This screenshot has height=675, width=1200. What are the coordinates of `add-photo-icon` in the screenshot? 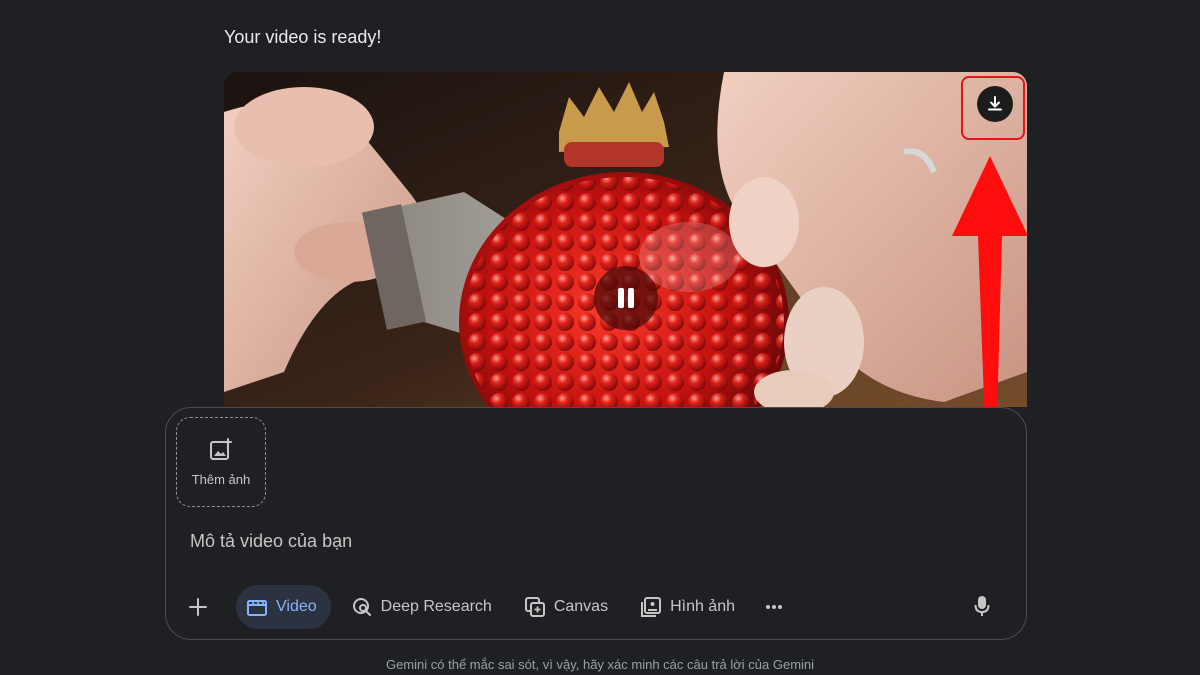 It's located at (221, 448).